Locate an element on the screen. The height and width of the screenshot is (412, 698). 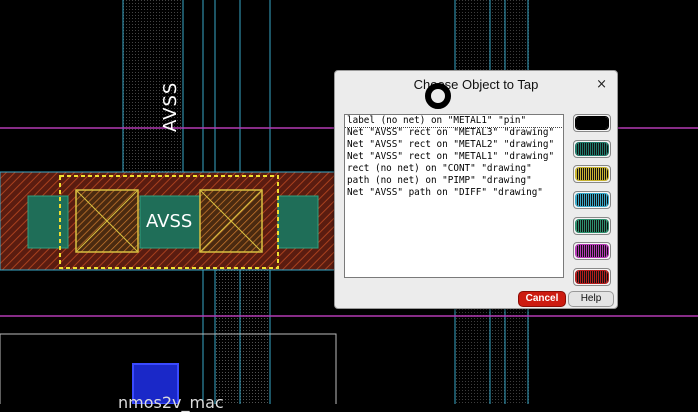
contact-right is located at coordinates (231, 221).